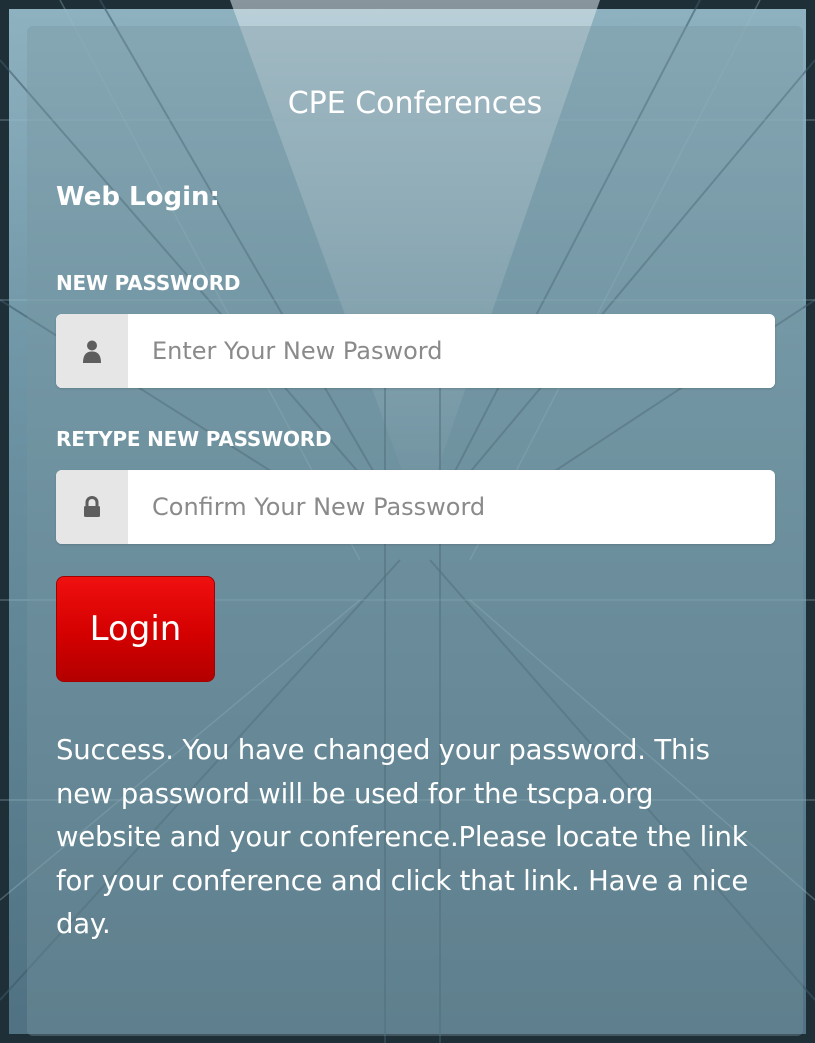  I want to click on login-button: Login, so click(135, 629).